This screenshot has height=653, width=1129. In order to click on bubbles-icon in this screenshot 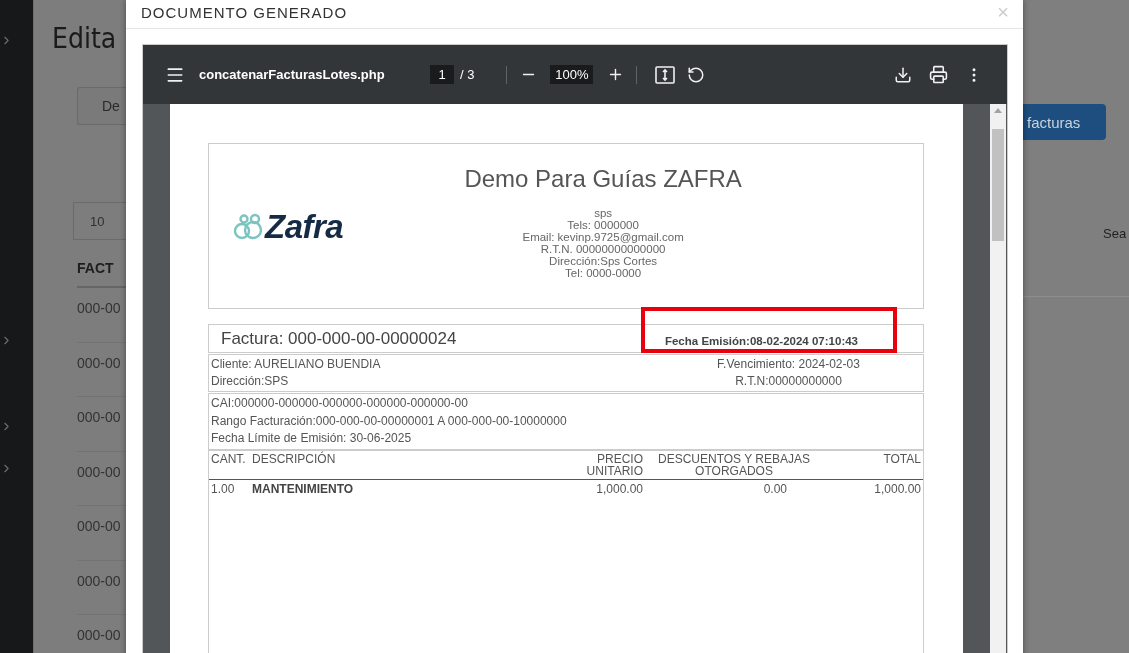, I will do `click(249, 227)`.